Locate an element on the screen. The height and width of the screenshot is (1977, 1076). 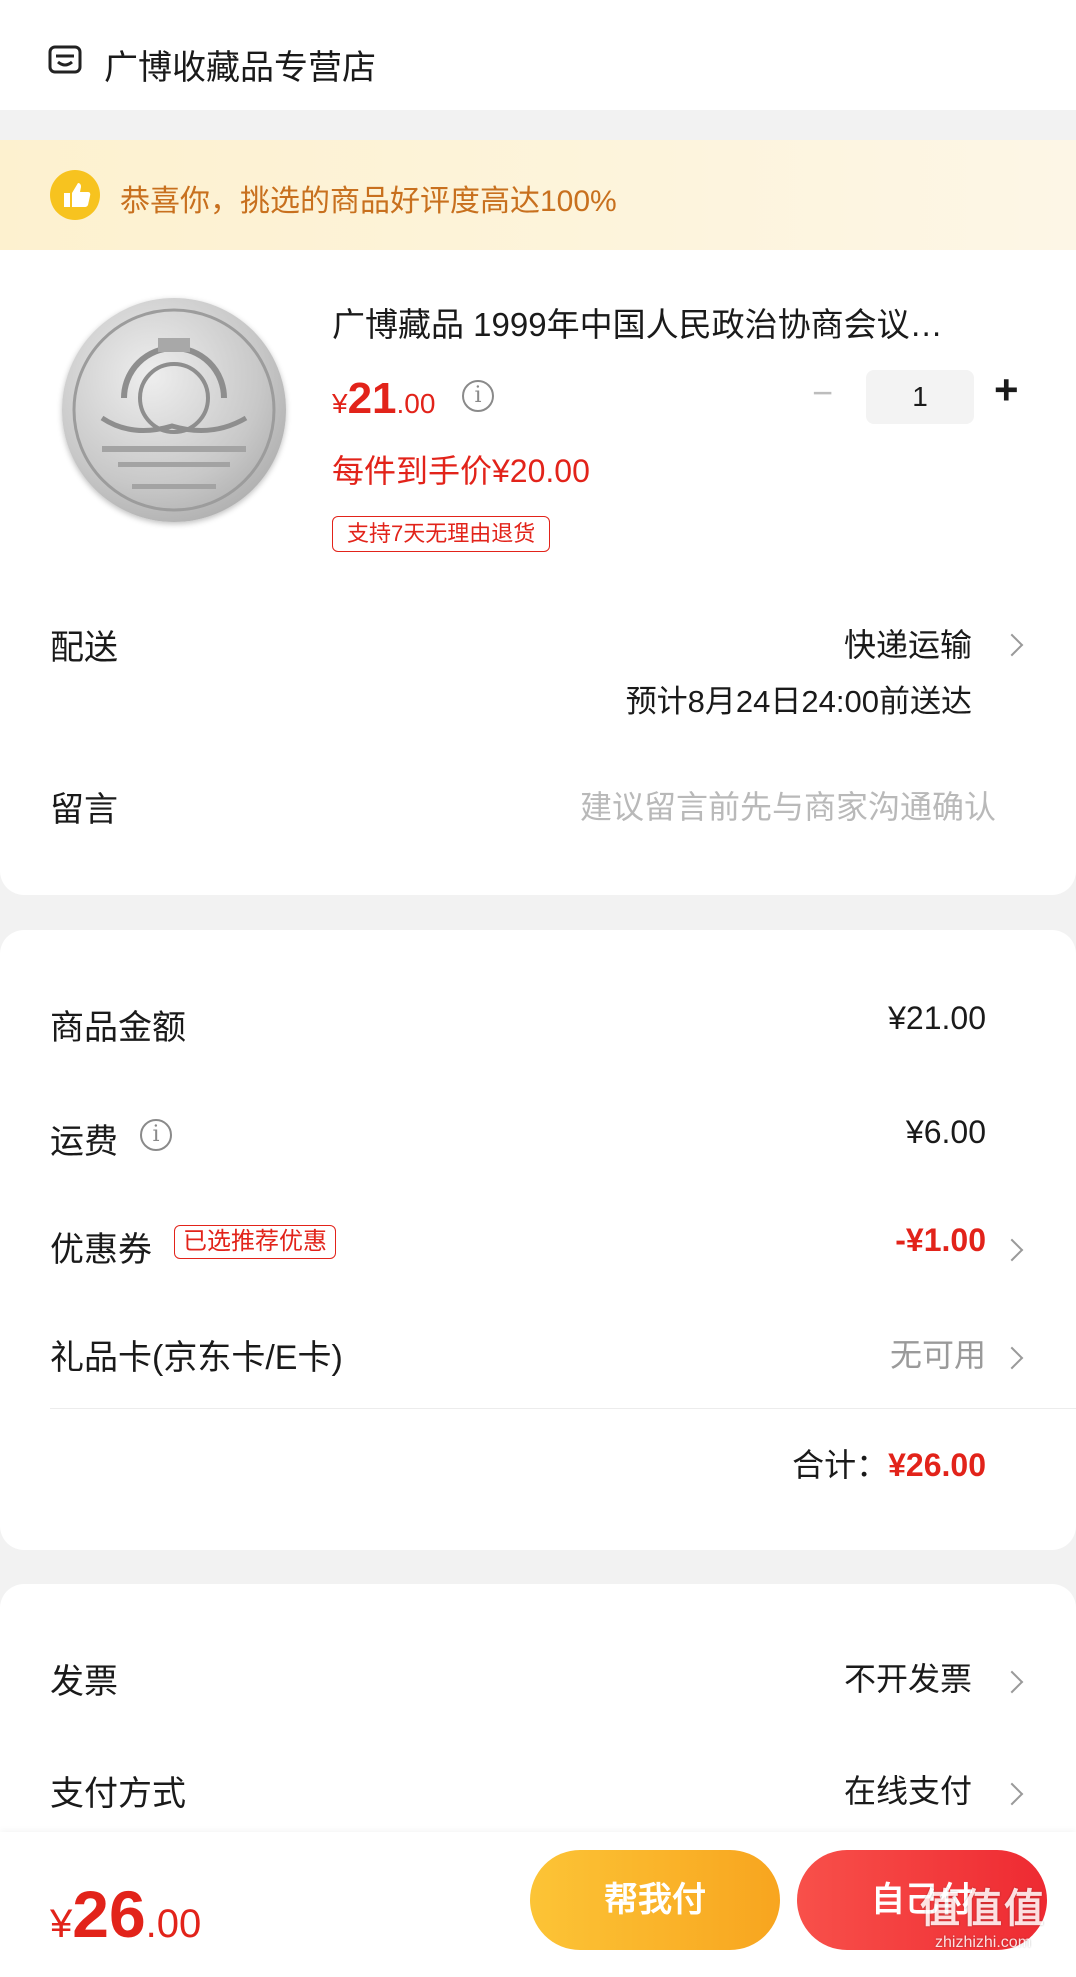
product-price: ¥21.00 is located at coordinates (383, 399).